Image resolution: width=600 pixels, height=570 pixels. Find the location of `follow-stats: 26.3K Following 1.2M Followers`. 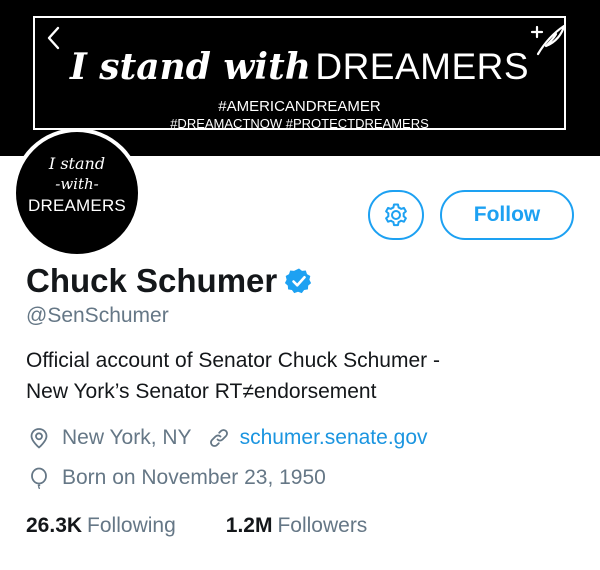

follow-stats: 26.3K Following 1.2M Followers is located at coordinates (196, 526).